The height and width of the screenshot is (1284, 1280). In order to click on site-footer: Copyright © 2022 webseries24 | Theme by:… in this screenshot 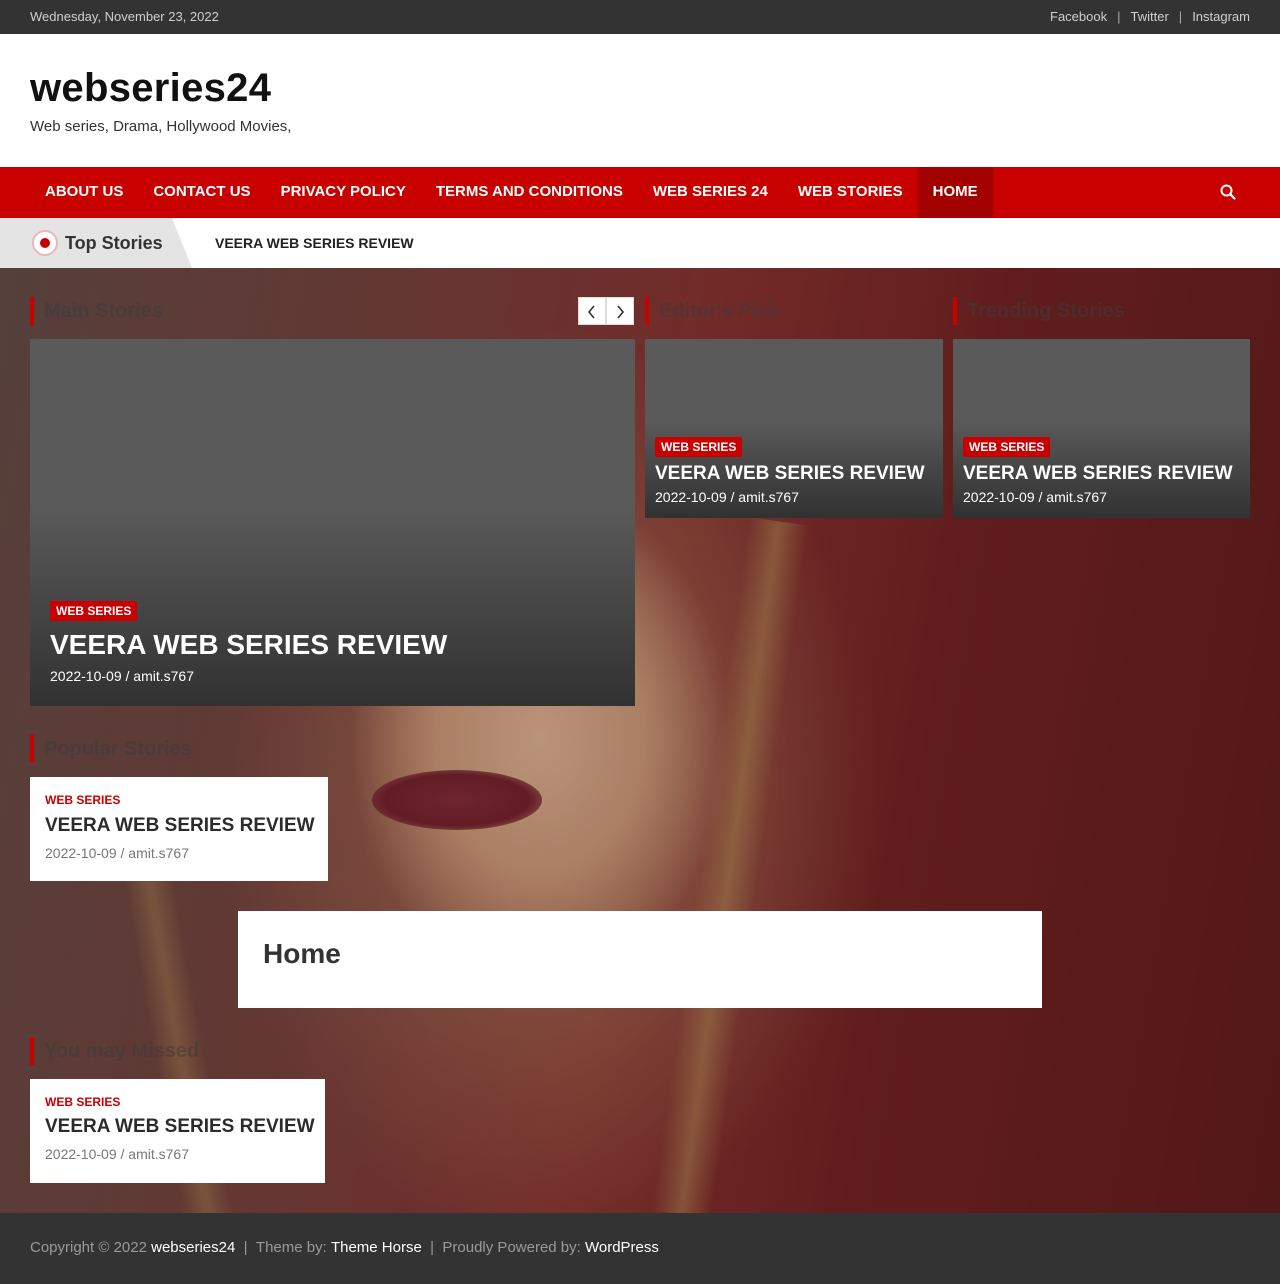, I will do `click(640, 1248)`.